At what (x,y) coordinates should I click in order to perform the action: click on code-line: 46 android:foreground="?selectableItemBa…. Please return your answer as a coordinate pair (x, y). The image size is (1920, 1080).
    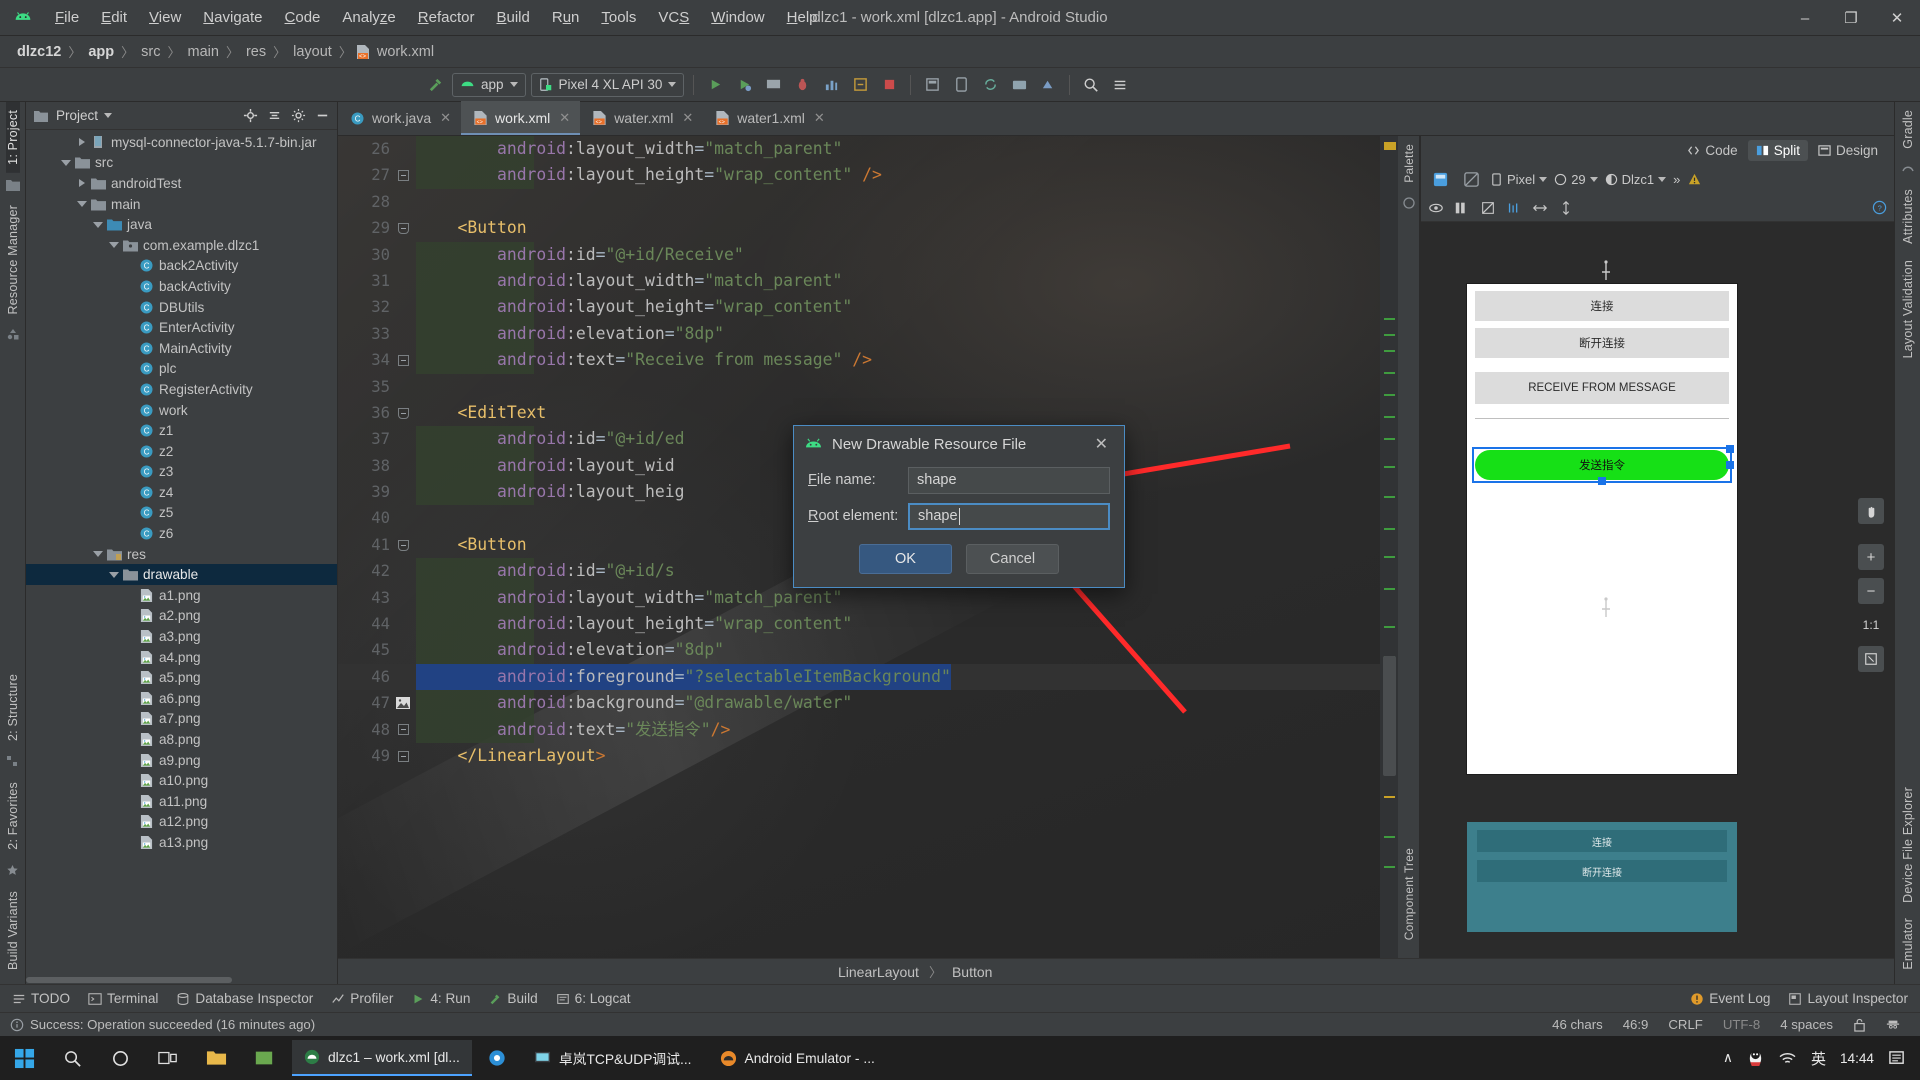
    Looking at the image, I should click on (868, 677).